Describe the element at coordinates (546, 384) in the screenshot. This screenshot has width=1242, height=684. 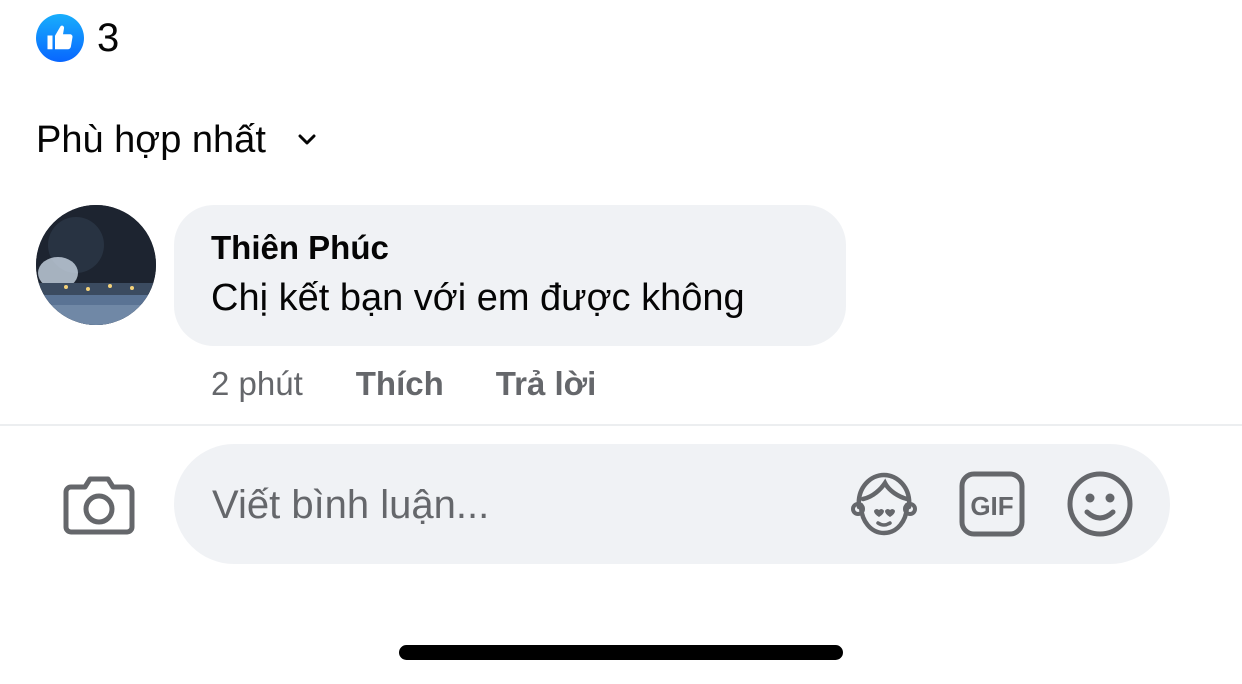
I see `reply-button: Trả lời` at that location.